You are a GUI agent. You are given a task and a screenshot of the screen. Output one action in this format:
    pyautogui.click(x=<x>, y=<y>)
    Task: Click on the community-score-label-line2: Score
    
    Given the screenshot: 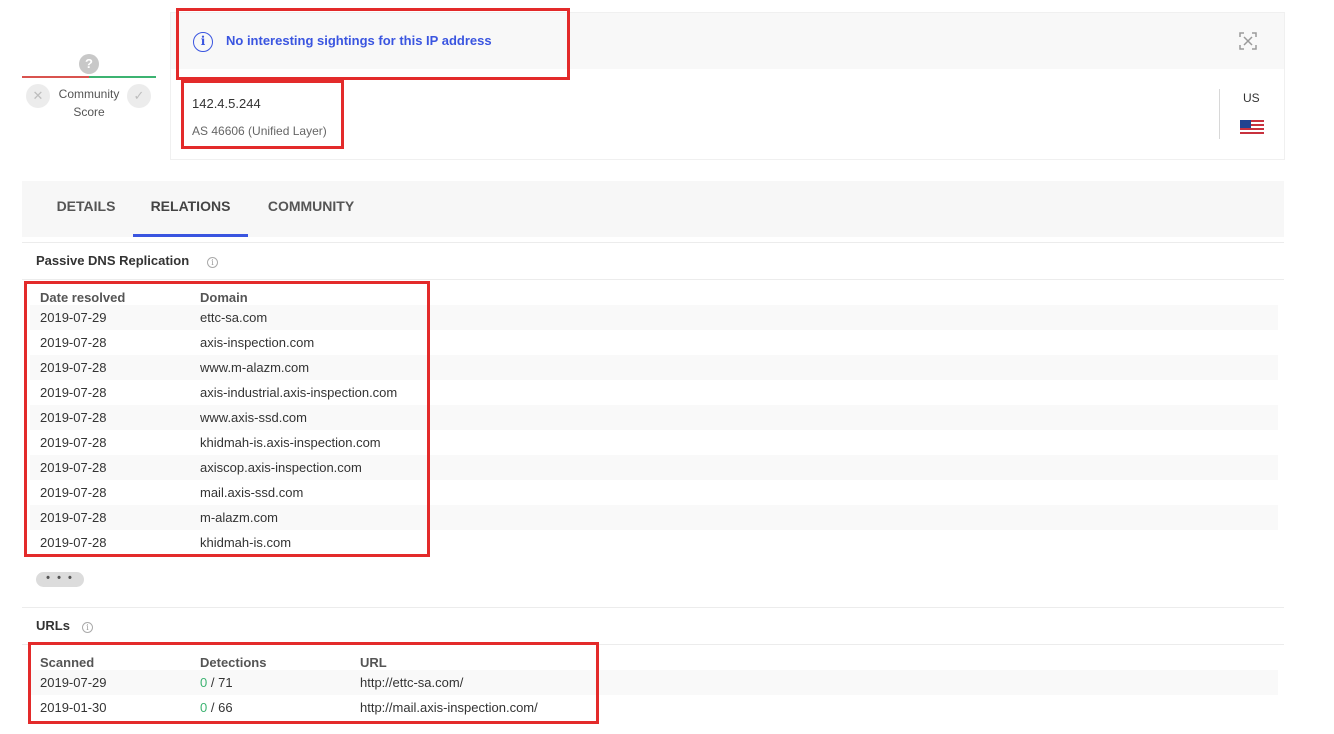 What is the action you would take?
    pyautogui.click(x=89, y=112)
    